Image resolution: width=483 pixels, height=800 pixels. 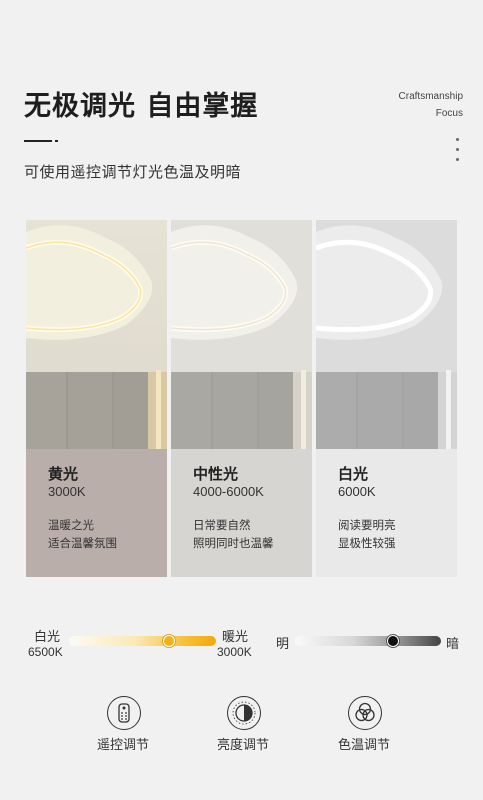 I want to click on panel-name: 黄光, so click(x=63, y=474).